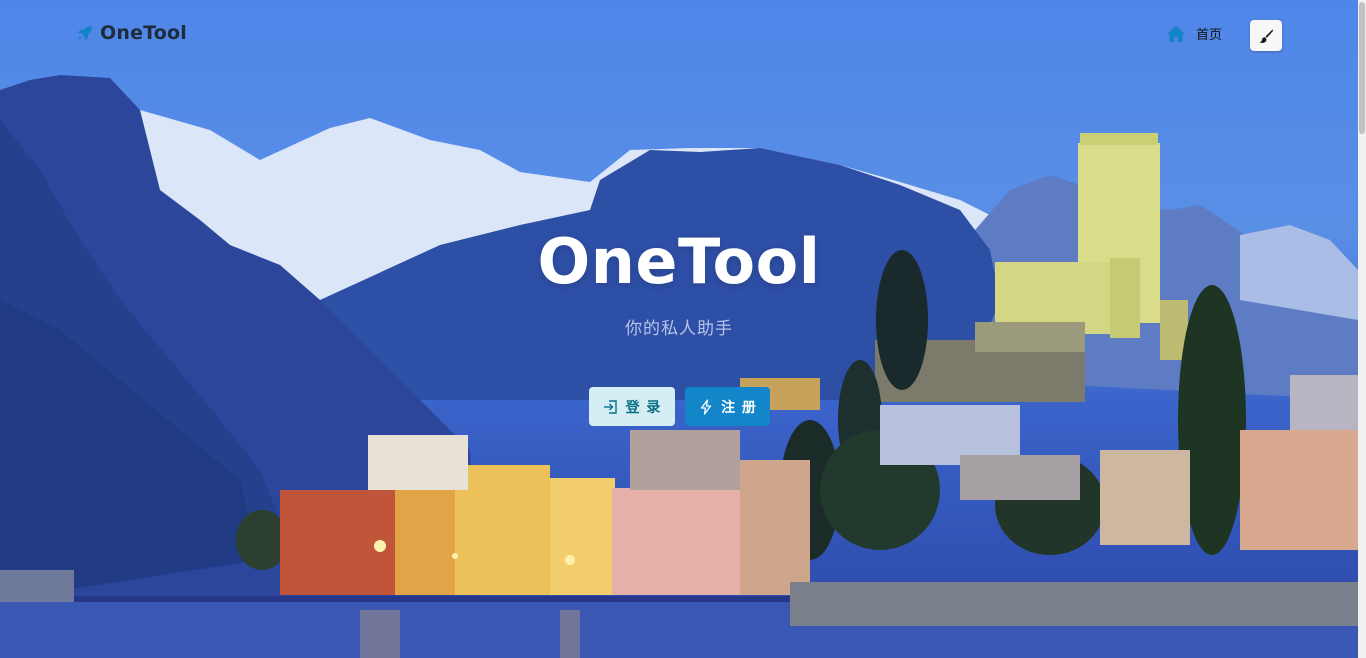 The image size is (1366, 658). I want to click on nav-home-link: 首页, so click(1194, 33).